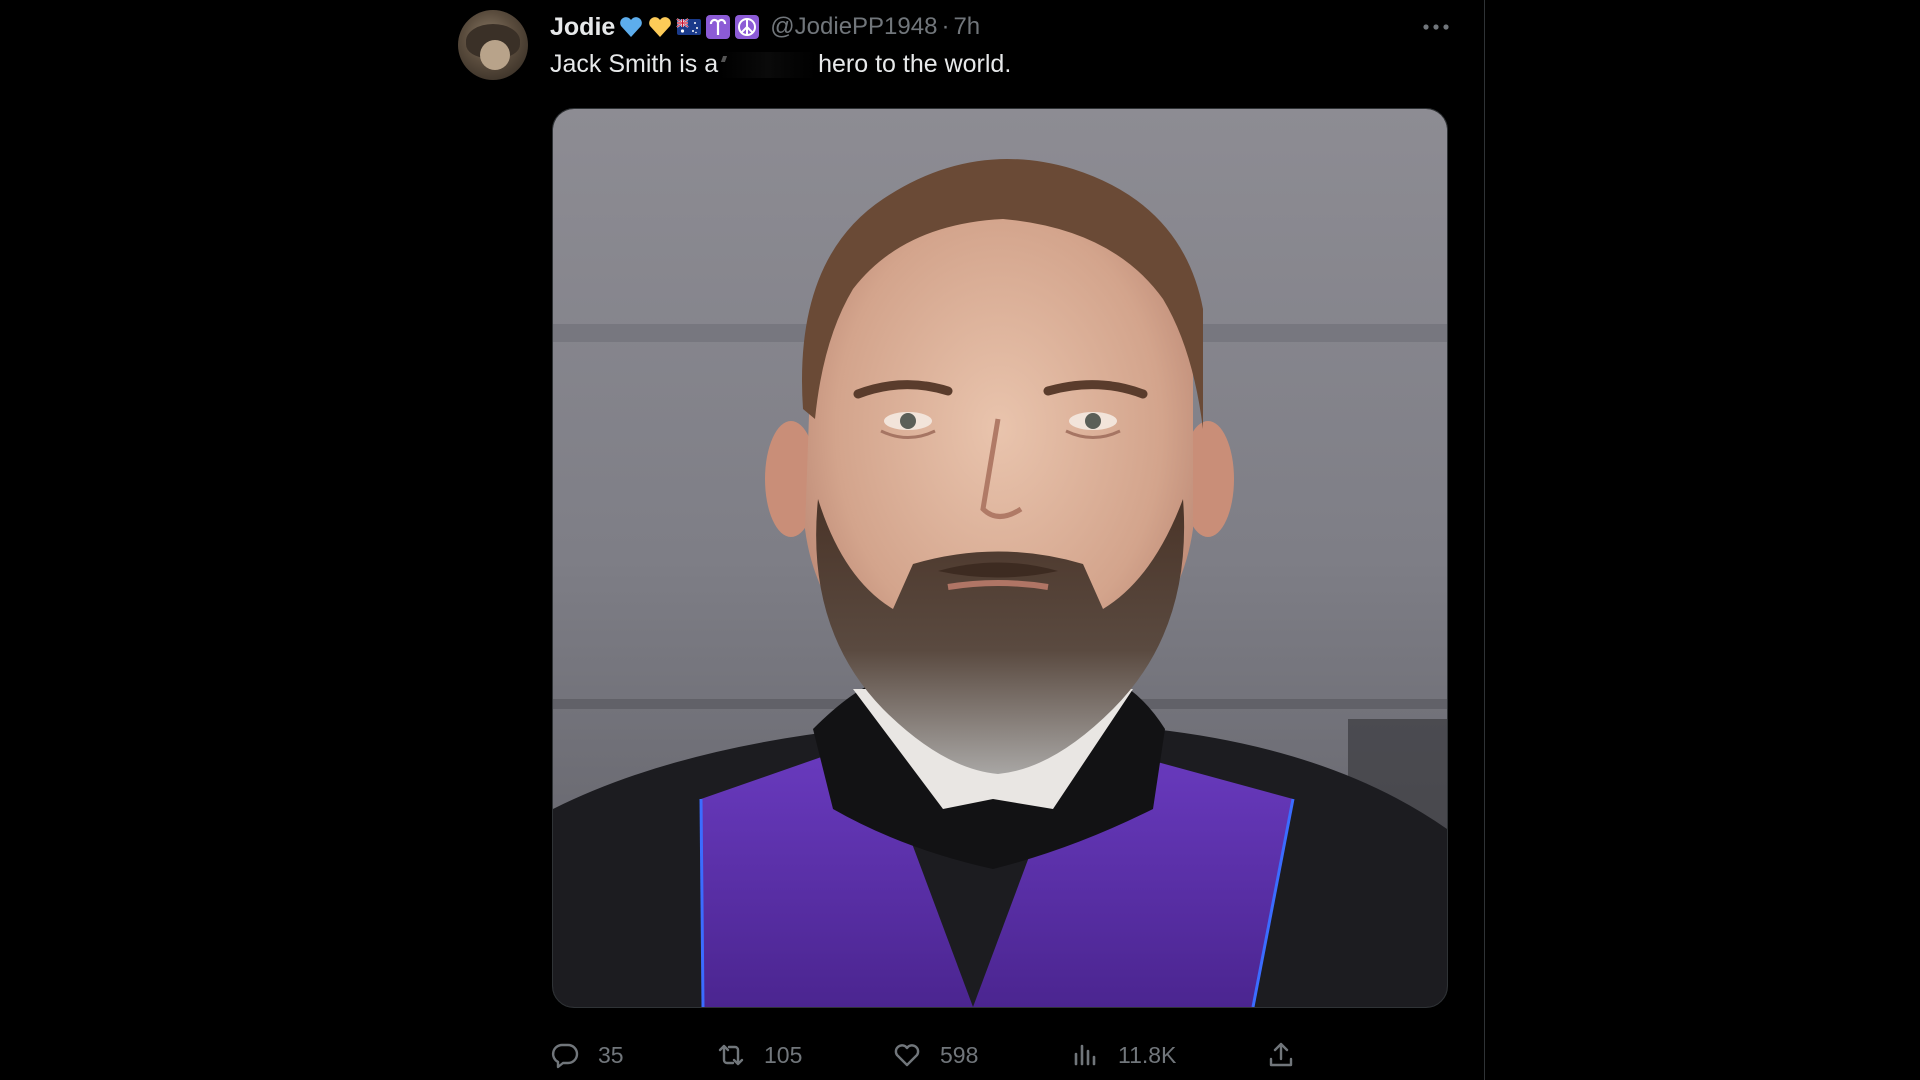 The width and height of the screenshot is (1920, 1080). Describe the element at coordinates (731, 1055) in the screenshot. I see `repost-icon` at that location.